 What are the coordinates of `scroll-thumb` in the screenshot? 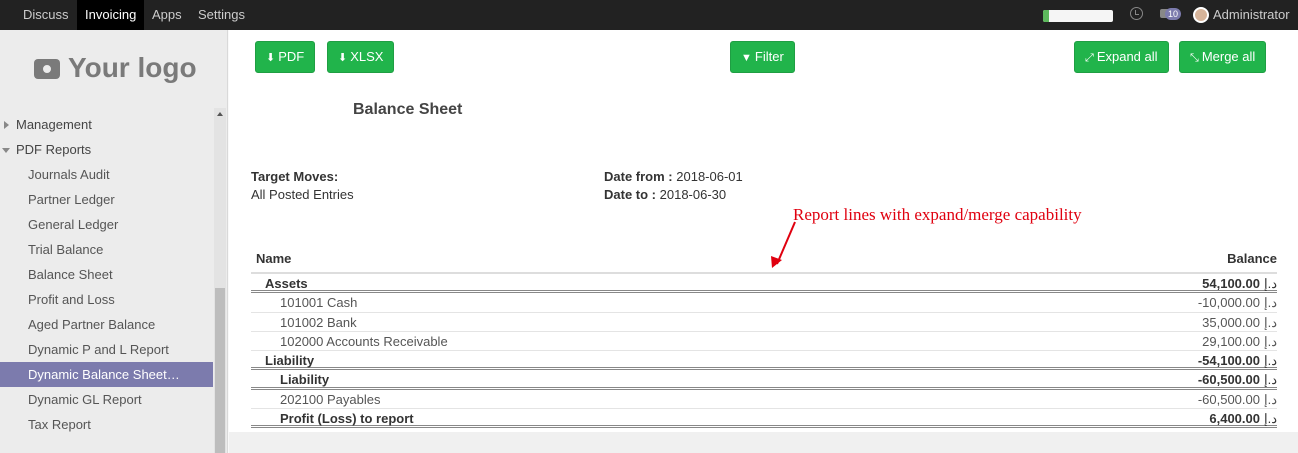 It's located at (220, 370).